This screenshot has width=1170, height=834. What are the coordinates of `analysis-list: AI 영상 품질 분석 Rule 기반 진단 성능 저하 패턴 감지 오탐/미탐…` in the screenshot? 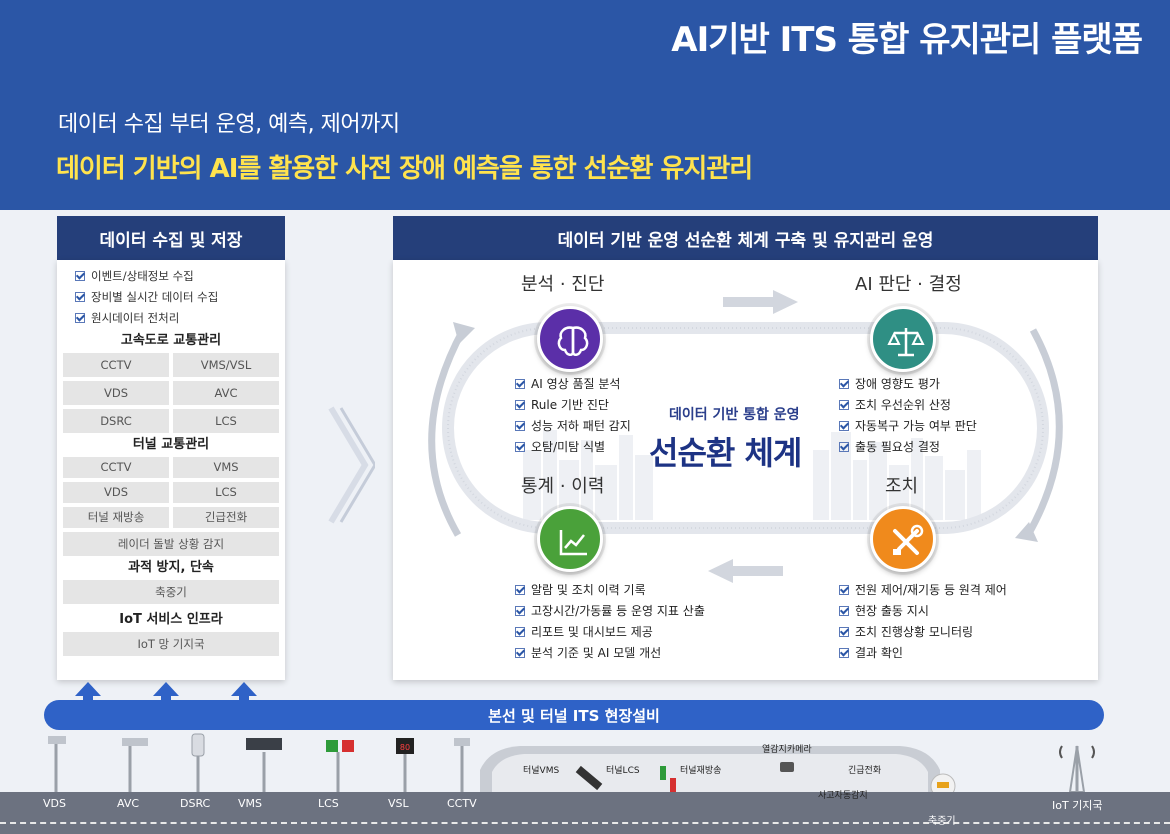 It's located at (573, 416).